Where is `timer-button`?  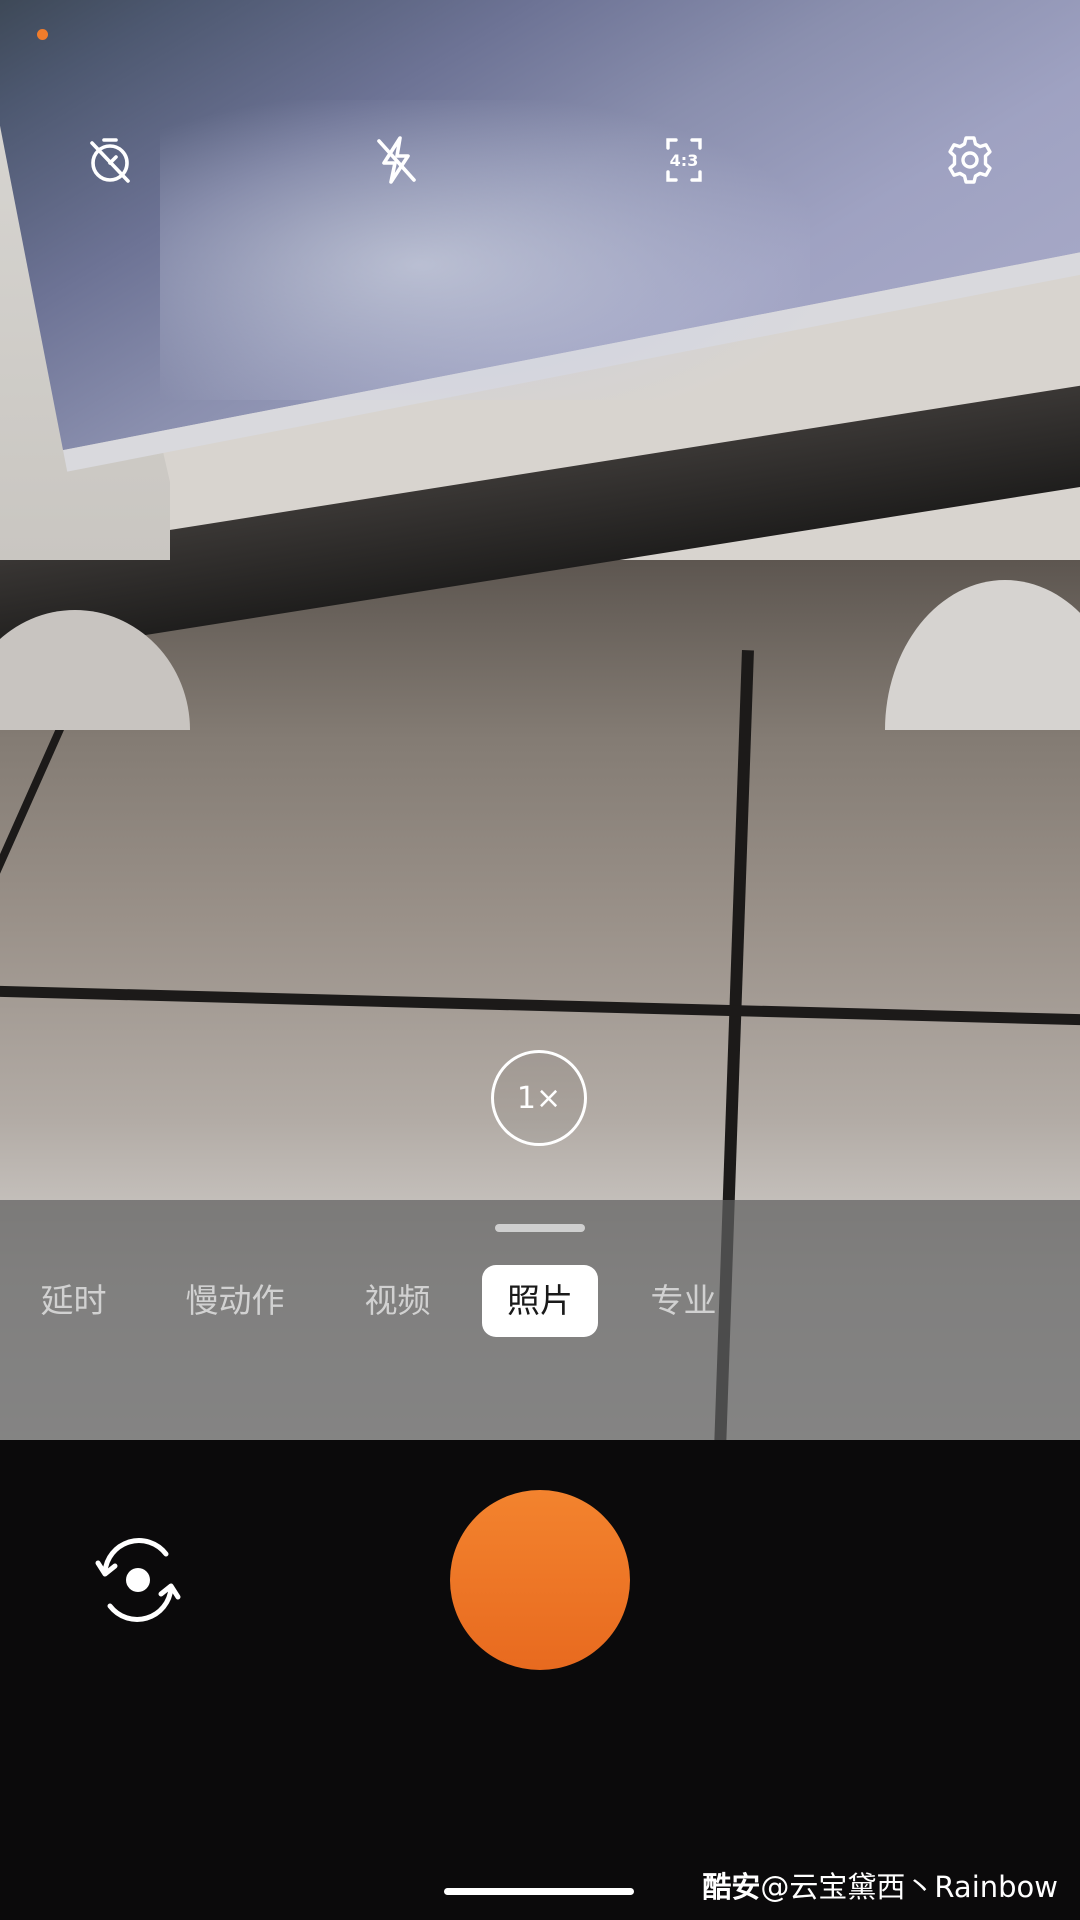
timer-button is located at coordinates (110, 160).